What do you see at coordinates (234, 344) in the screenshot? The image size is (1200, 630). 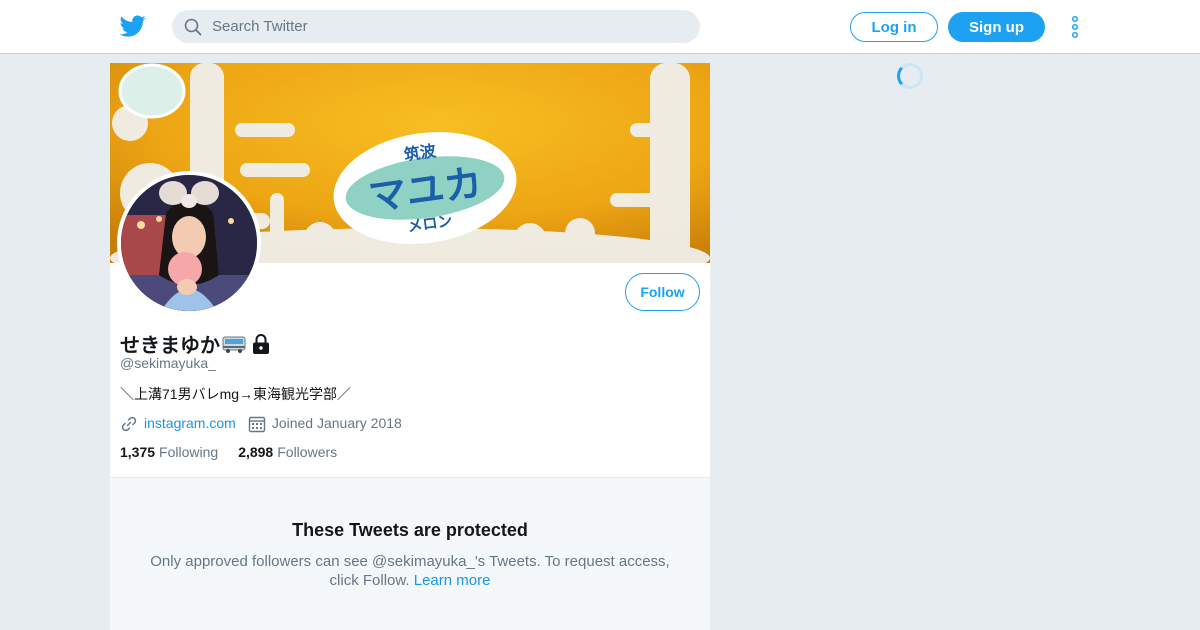 I see `bus-emoji-icon` at bounding box center [234, 344].